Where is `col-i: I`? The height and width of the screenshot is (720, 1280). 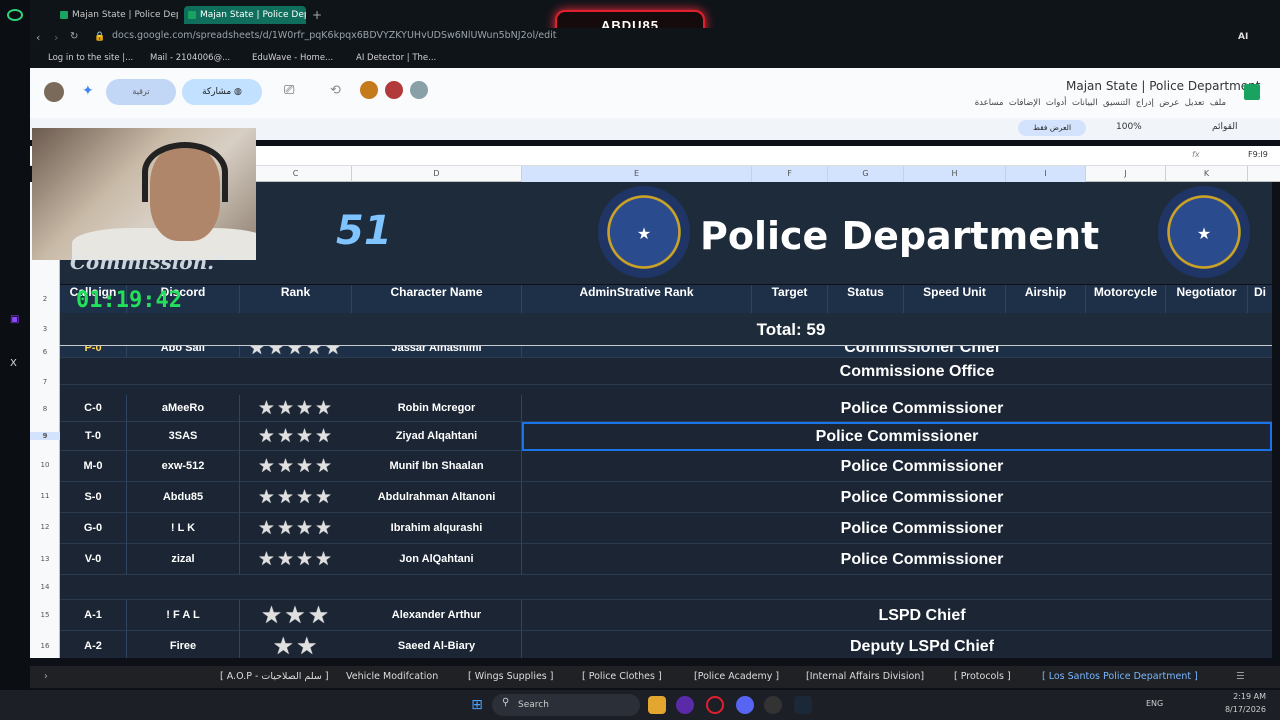
col-i: I is located at coordinates (1046, 174).